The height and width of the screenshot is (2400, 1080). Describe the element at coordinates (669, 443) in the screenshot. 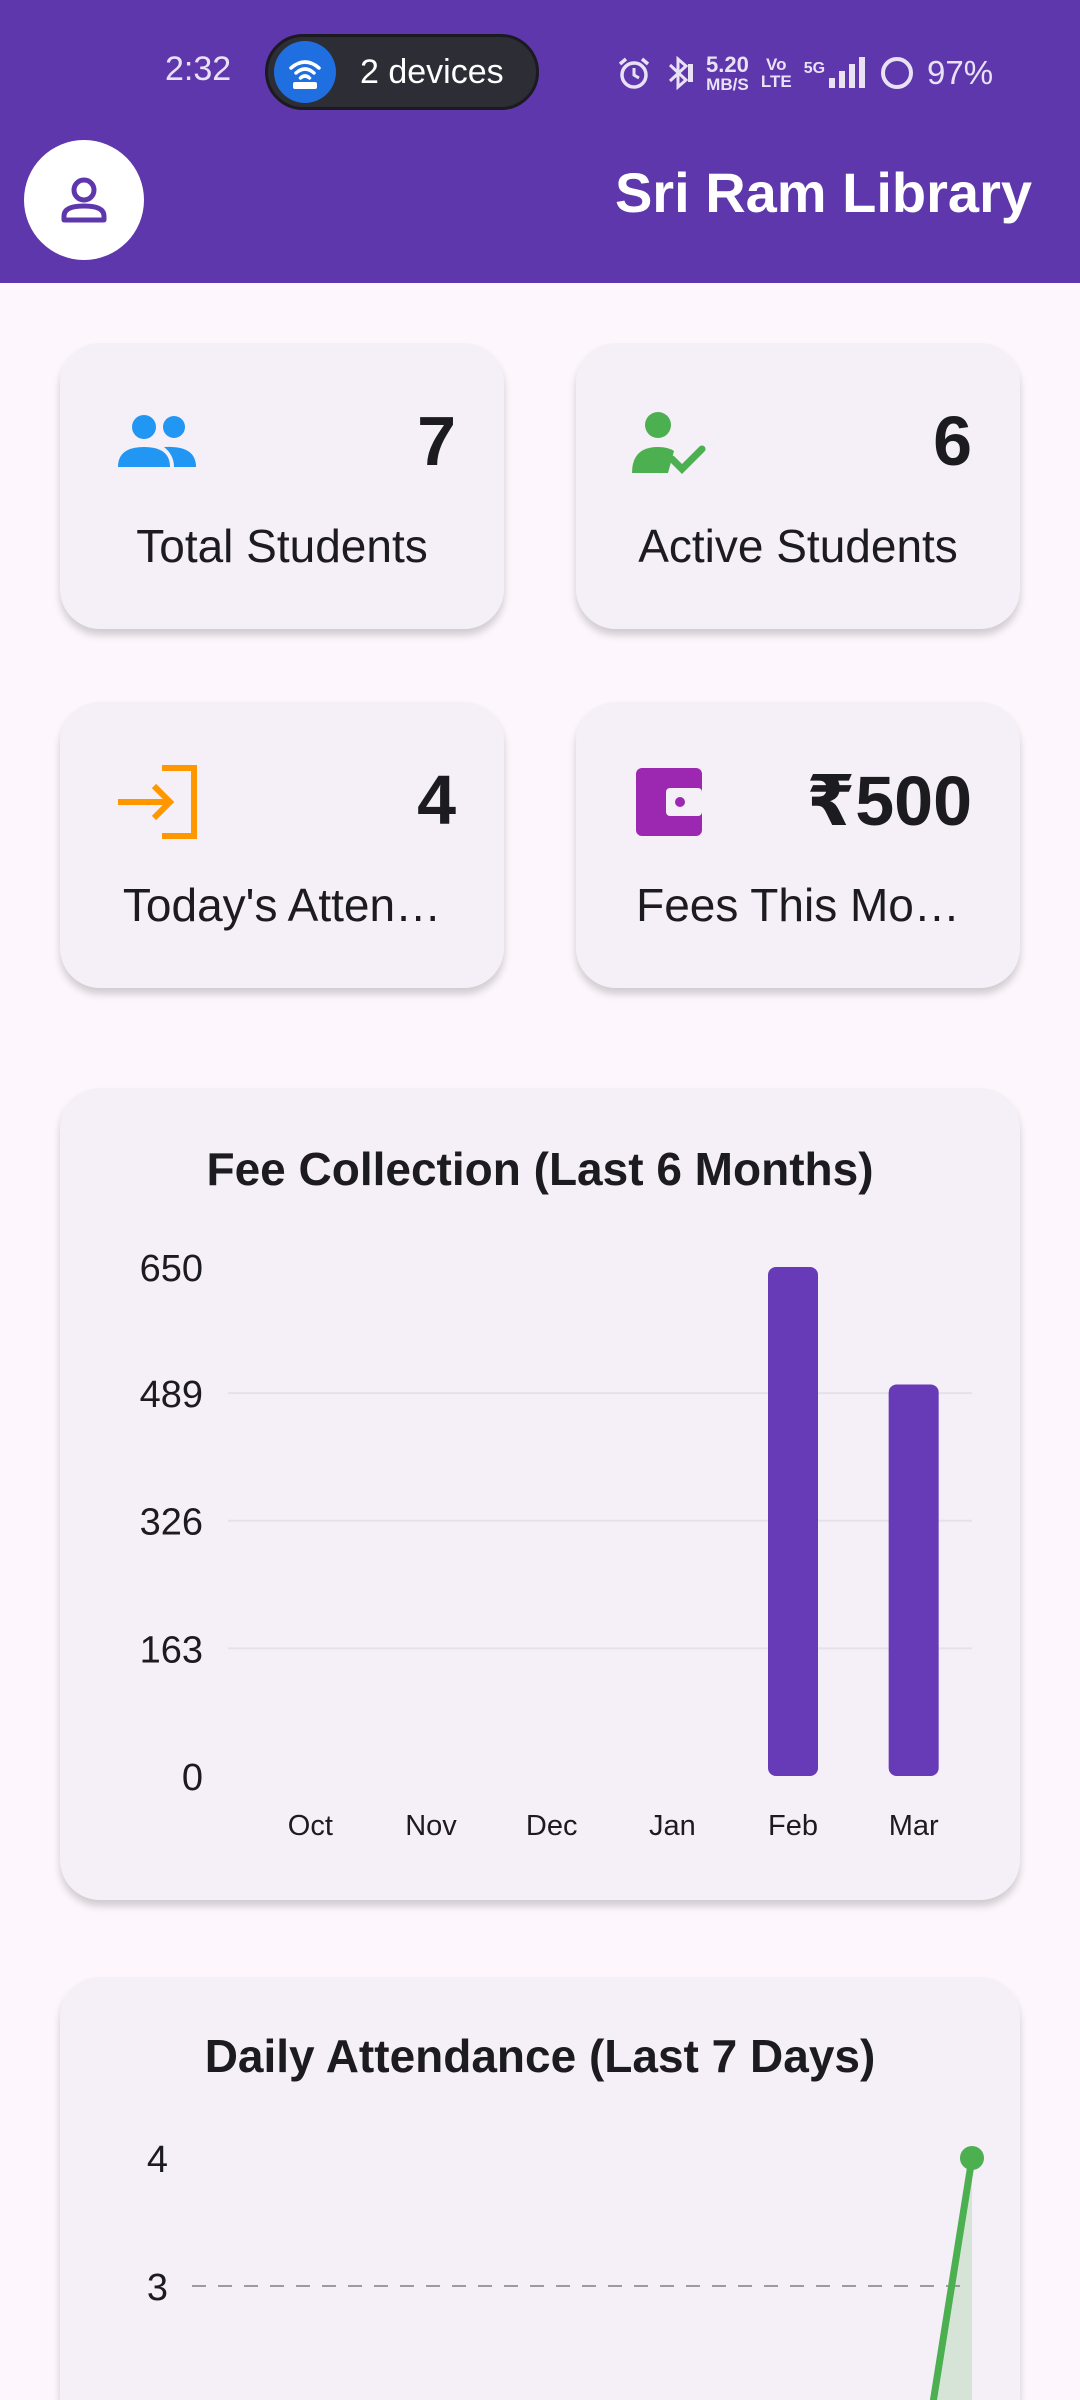

I see `person-check-icon` at that location.